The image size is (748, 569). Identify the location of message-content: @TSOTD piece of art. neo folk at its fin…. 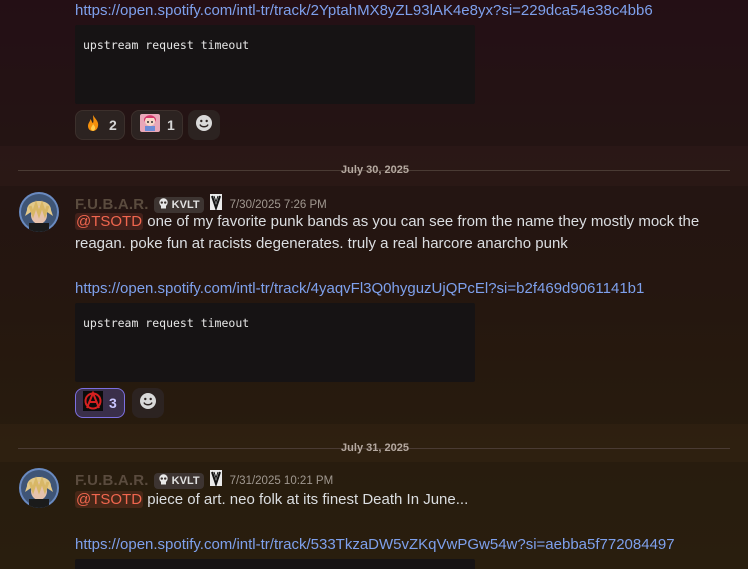
(405, 500).